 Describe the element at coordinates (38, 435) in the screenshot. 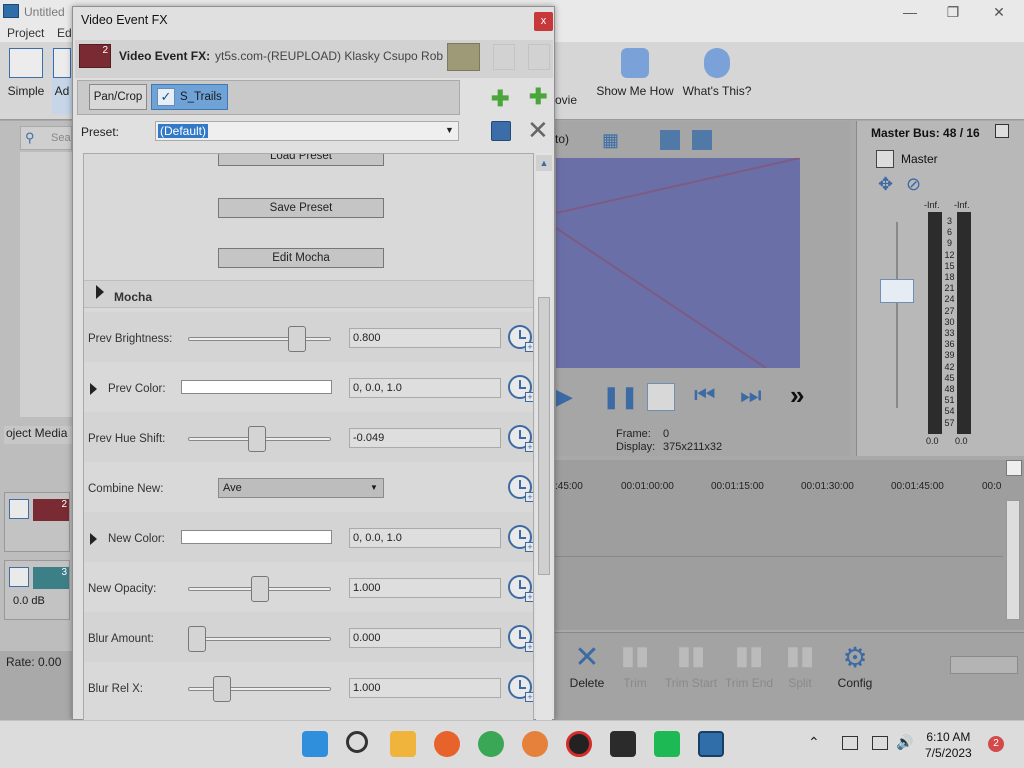

I see `tab-project-media: oject Media` at that location.